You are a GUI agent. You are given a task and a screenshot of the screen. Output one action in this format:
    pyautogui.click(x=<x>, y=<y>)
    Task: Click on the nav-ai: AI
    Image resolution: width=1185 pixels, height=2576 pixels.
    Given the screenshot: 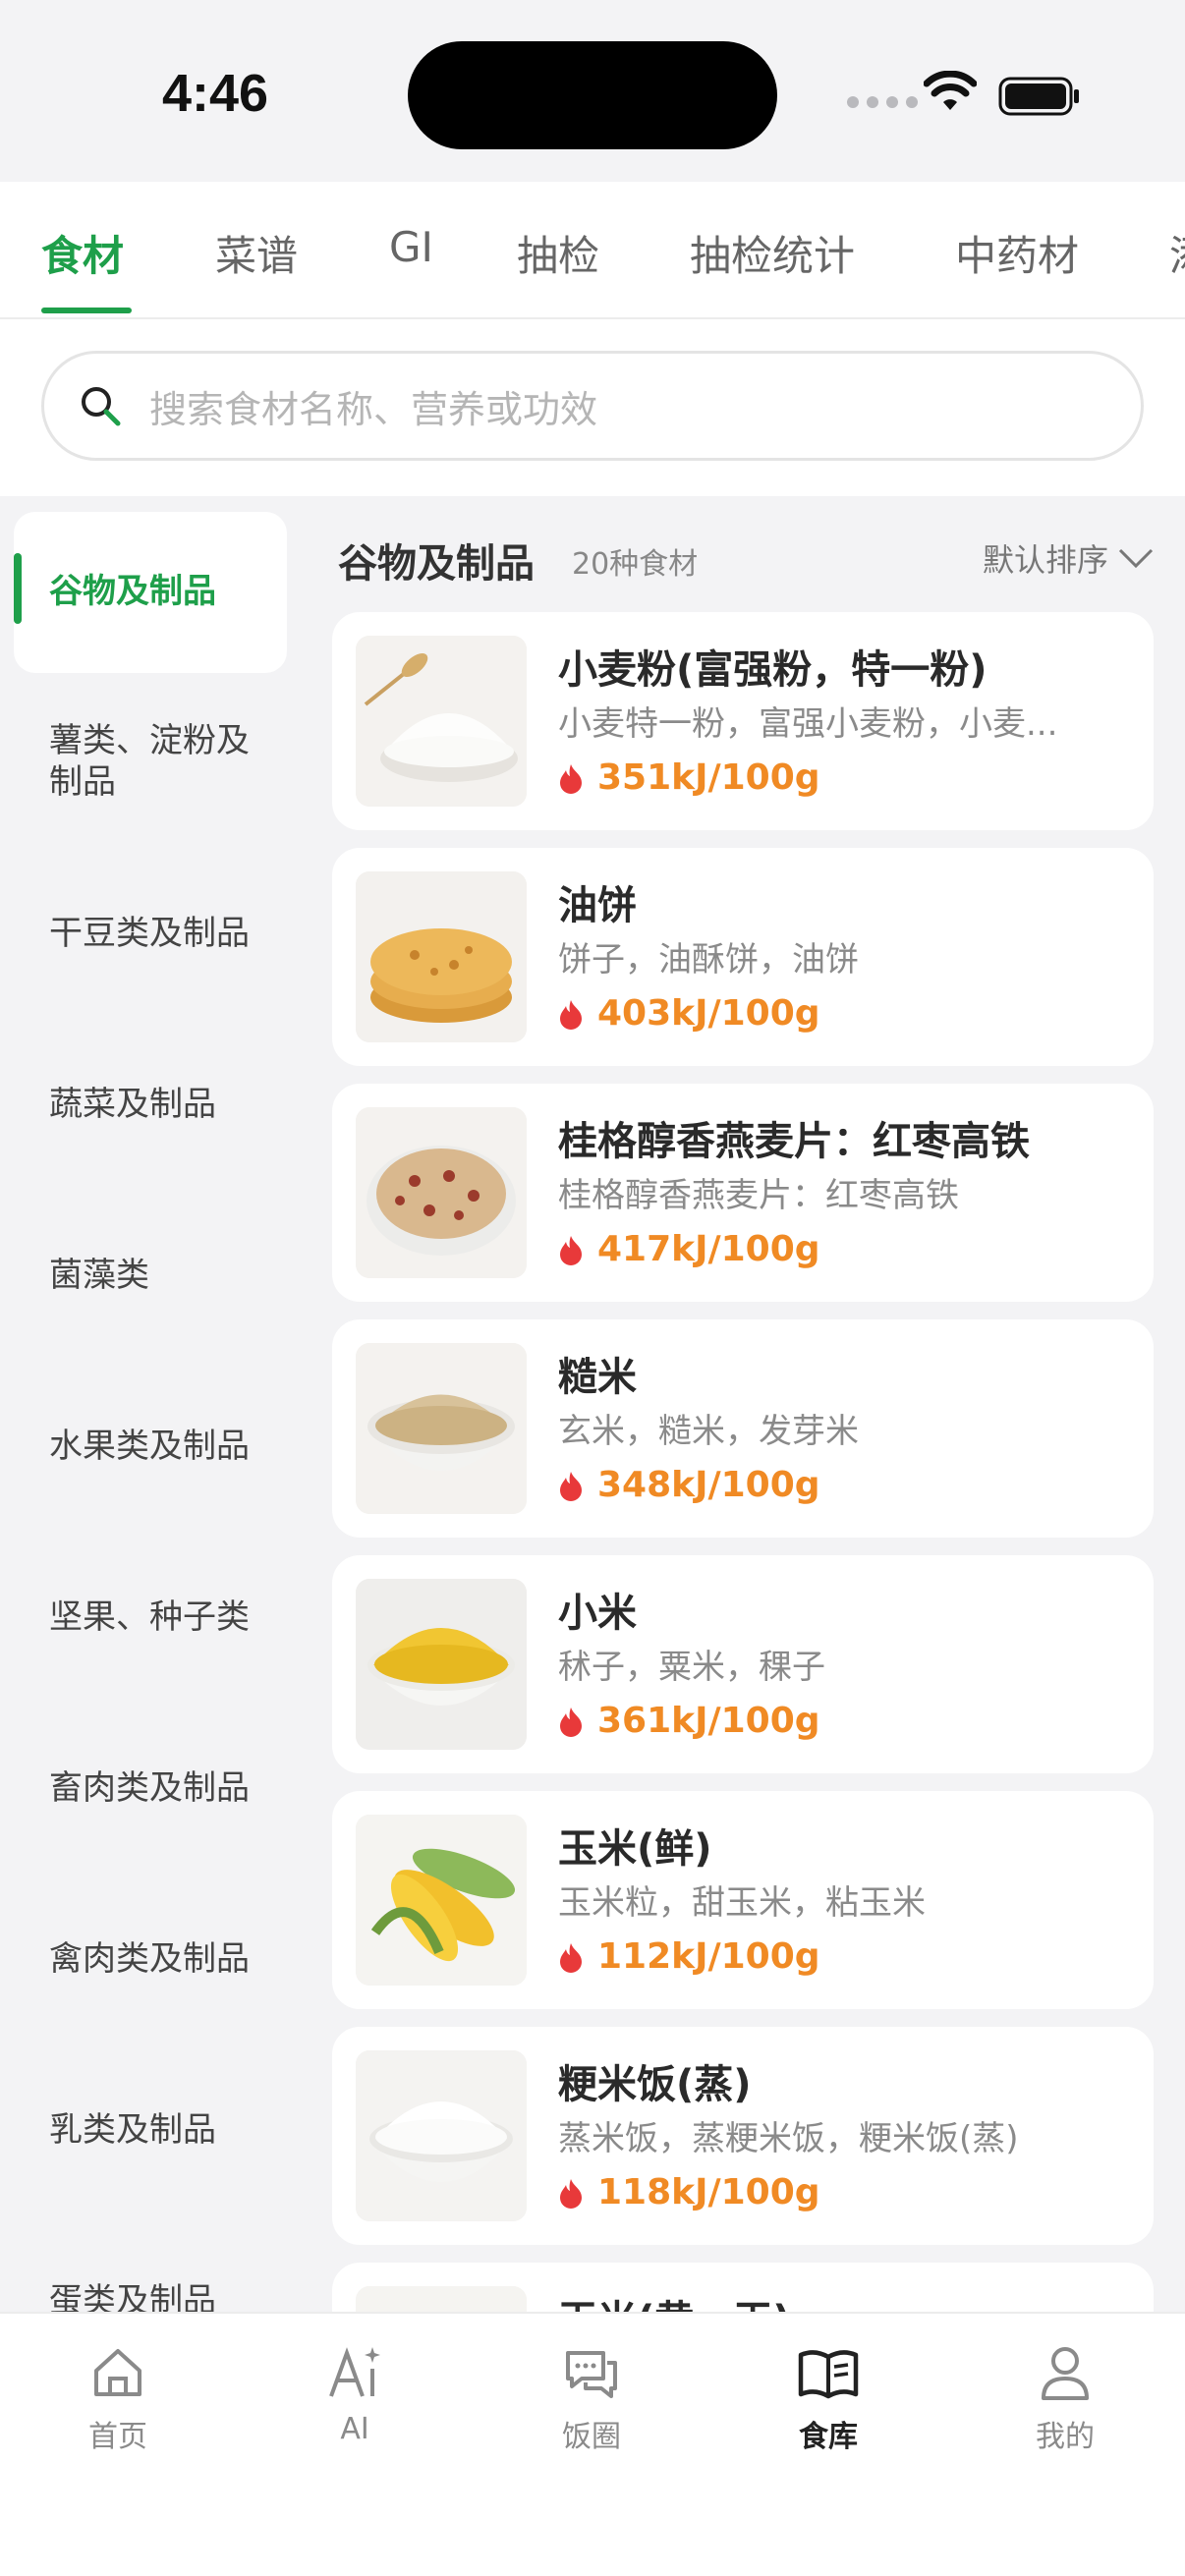 What is the action you would take?
    pyautogui.click(x=354, y=2394)
    